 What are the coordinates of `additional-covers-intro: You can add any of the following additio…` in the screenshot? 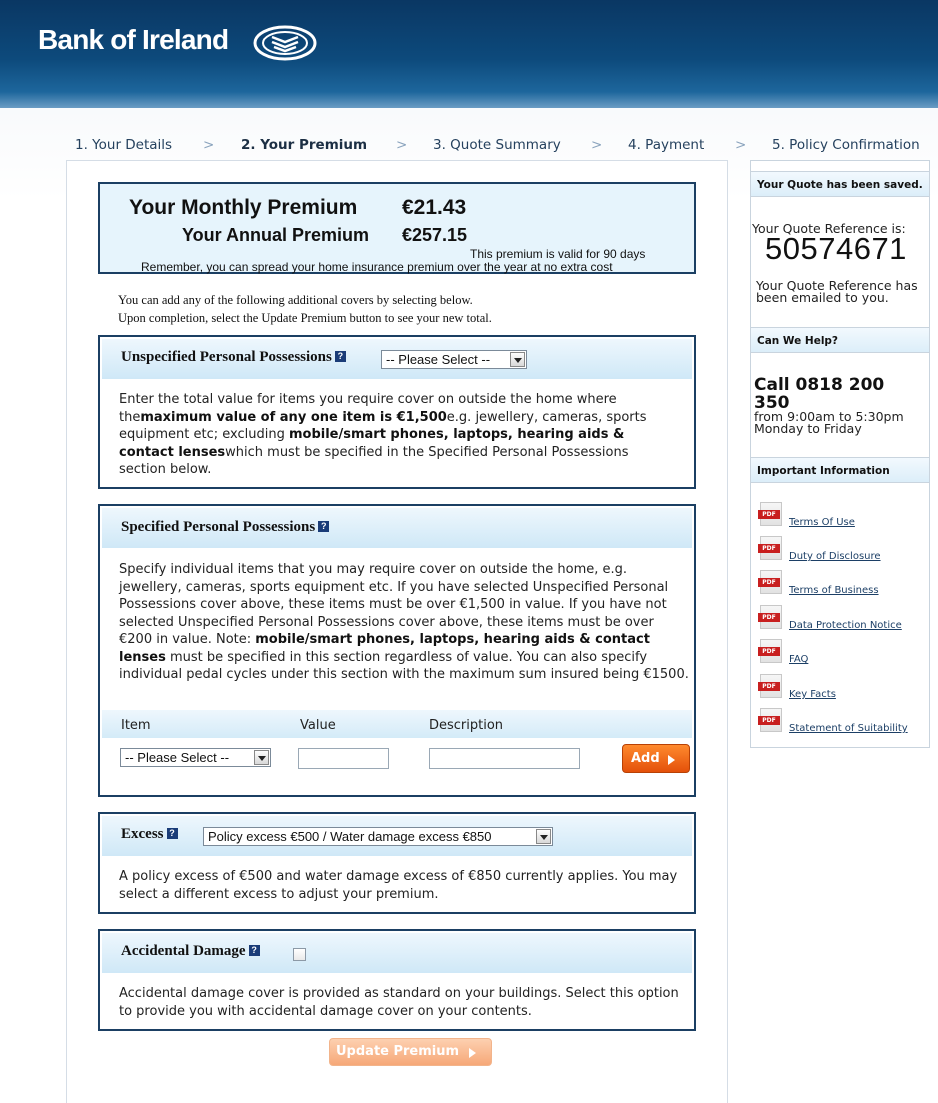 It's located at (305, 309).